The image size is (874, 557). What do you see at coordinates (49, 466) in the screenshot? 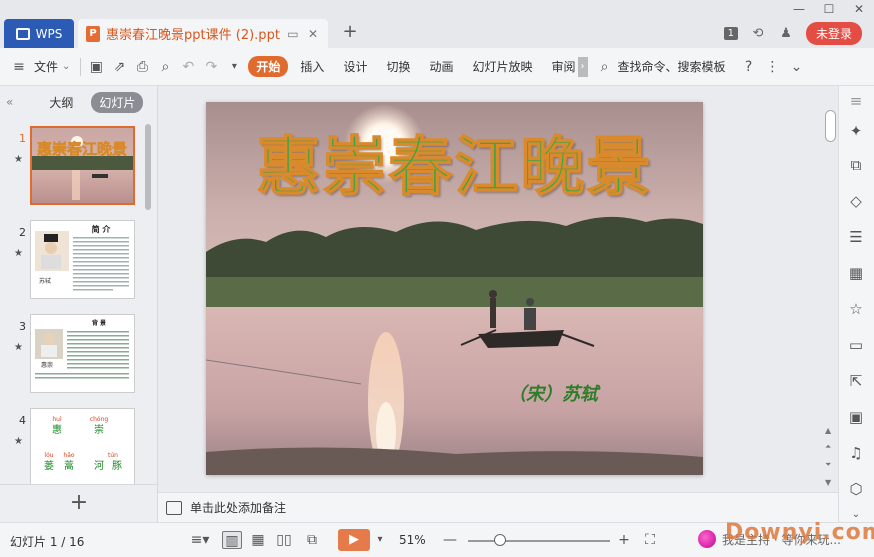
I see `char-lou: 蒌` at bounding box center [49, 466].